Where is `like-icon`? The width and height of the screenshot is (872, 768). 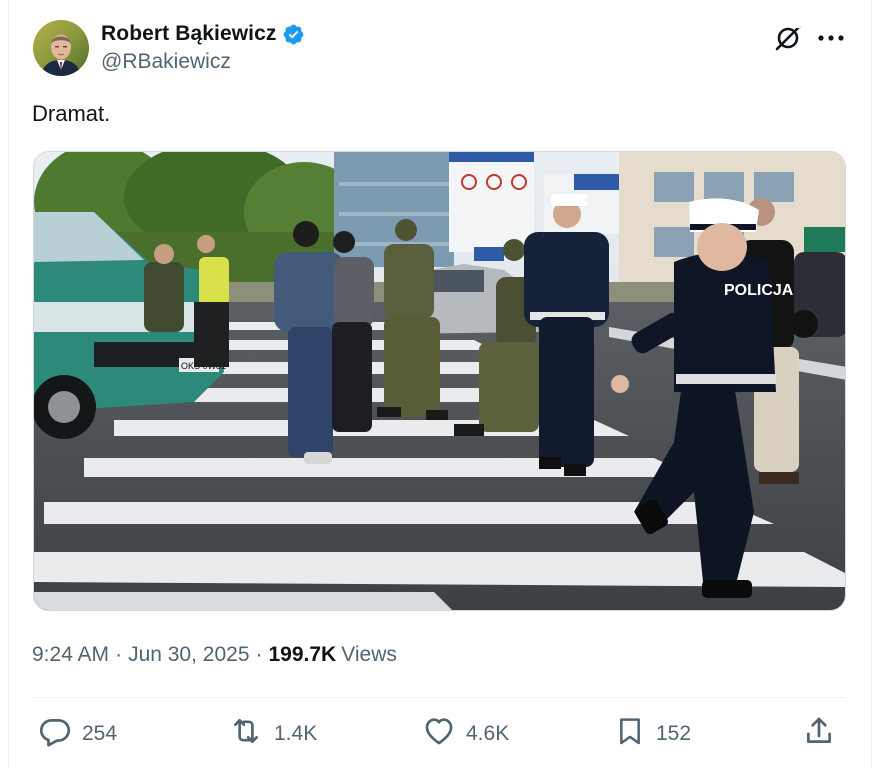
like-icon is located at coordinates (439, 734).